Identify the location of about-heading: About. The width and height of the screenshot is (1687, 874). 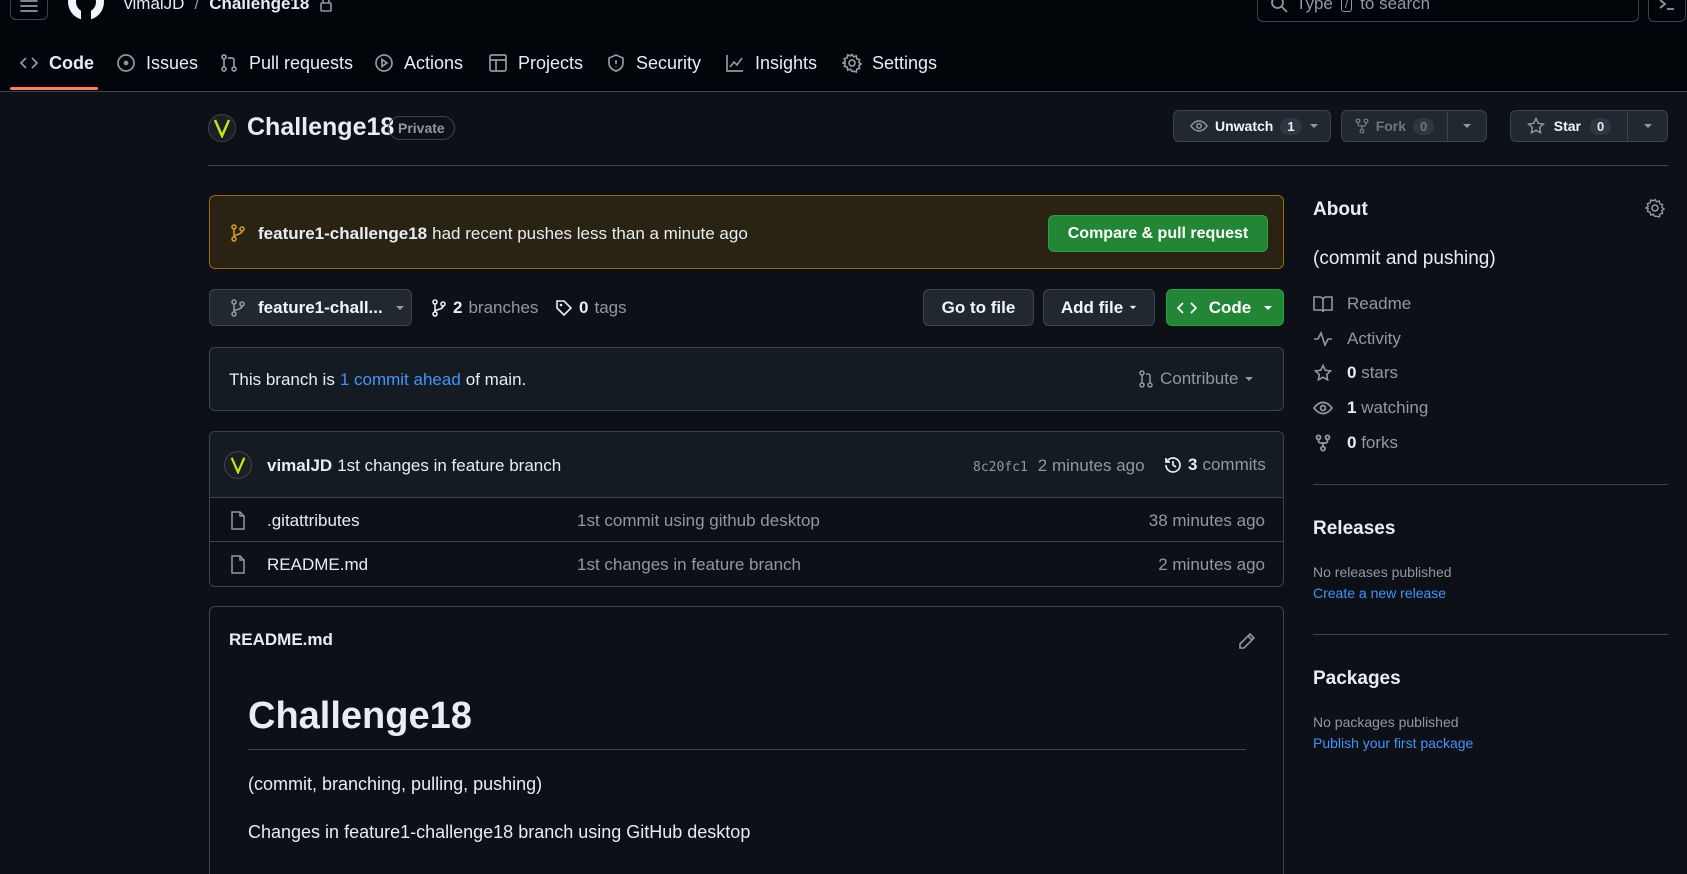
(1340, 209).